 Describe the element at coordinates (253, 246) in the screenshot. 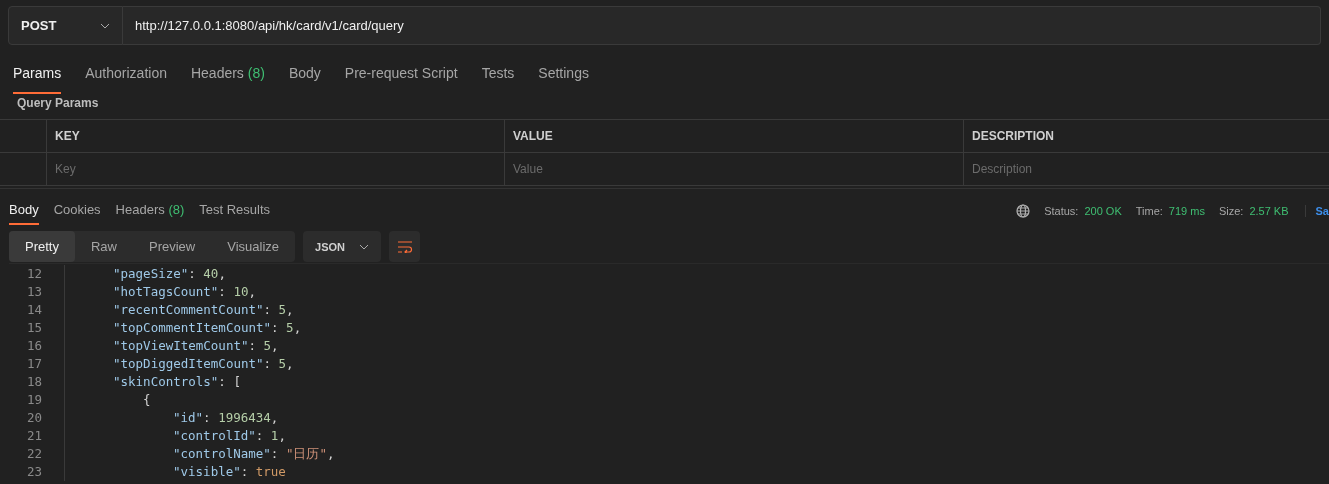

I see `view-mode-tab: Visualize` at that location.